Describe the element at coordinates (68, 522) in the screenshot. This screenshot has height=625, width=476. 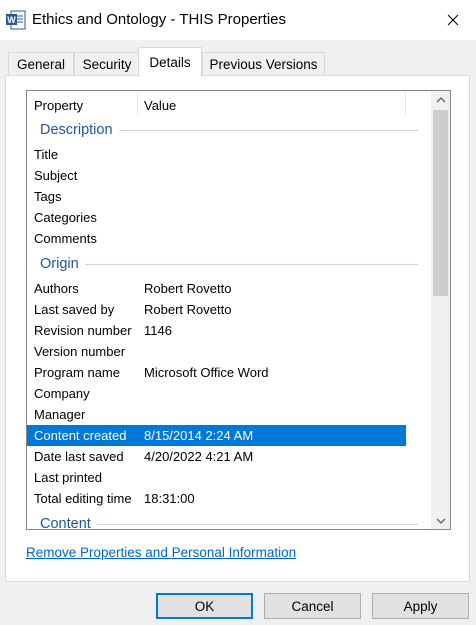
I see `group-label: Content` at that location.